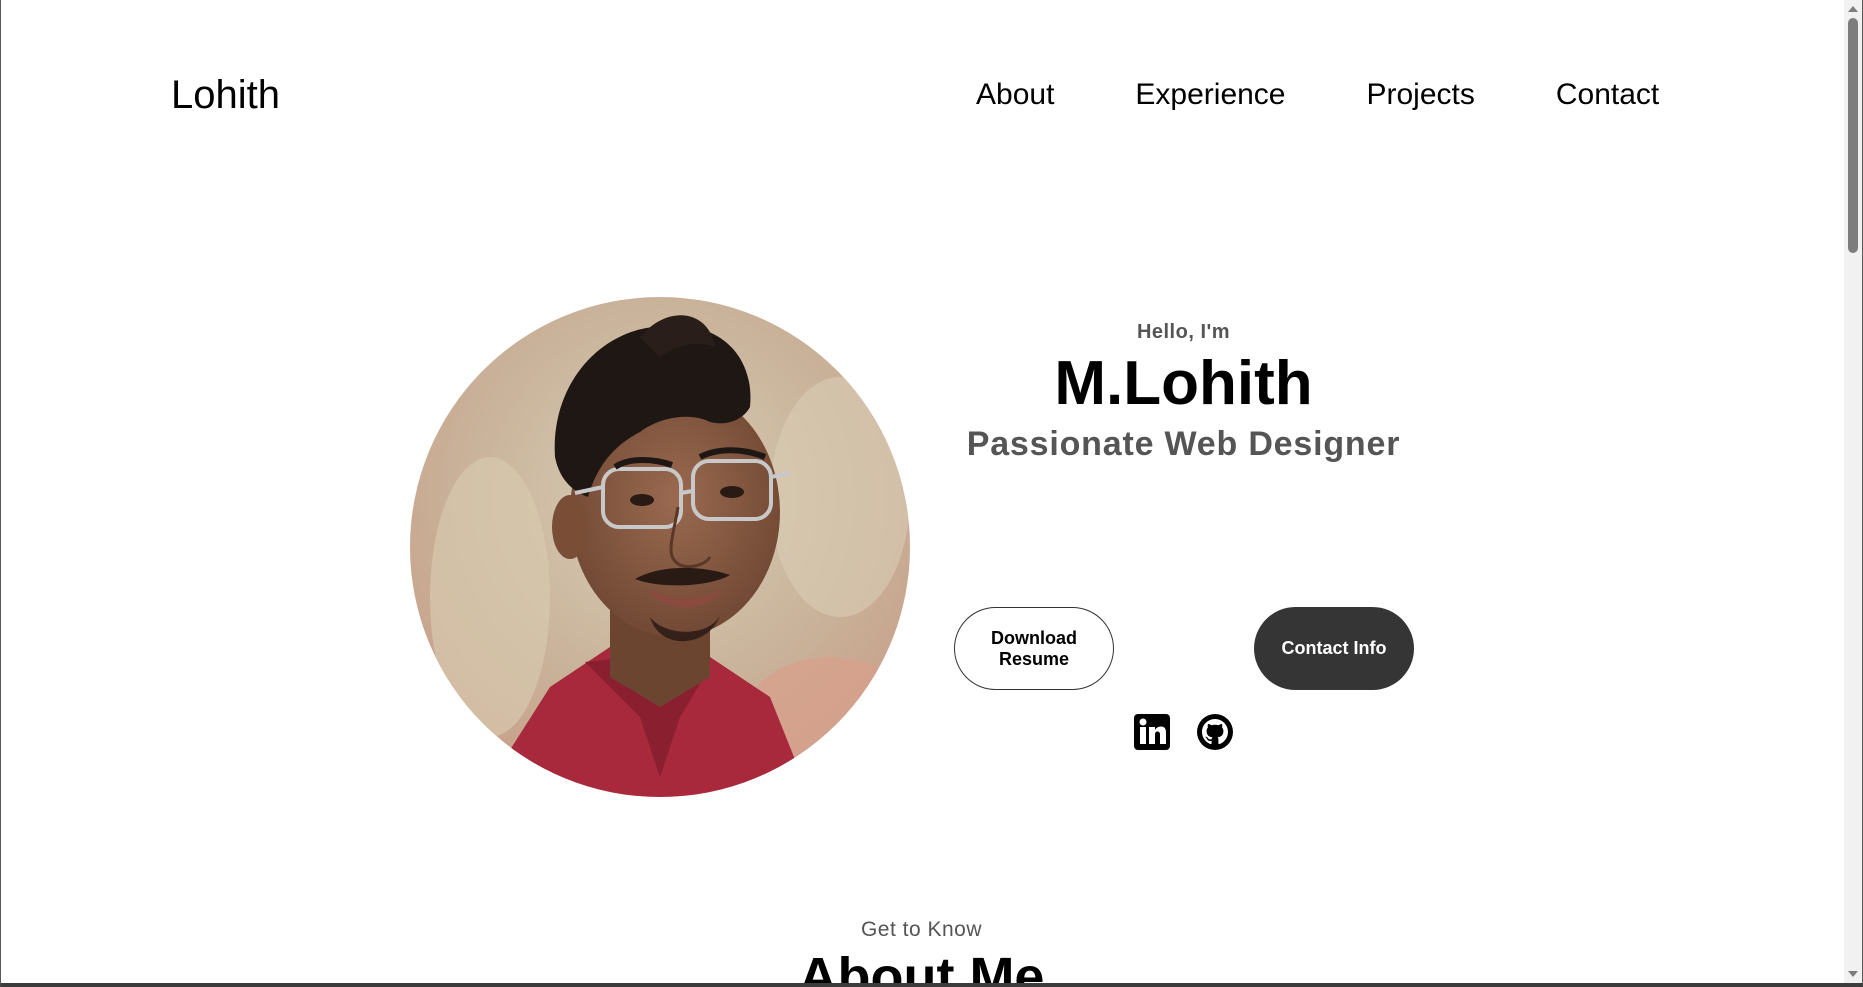 The height and width of the screenshot is (987, 1863). Describe the element at coordinates (1853, 9) in the screenshot. I see `scroll-up-arrow-icon` at that location.